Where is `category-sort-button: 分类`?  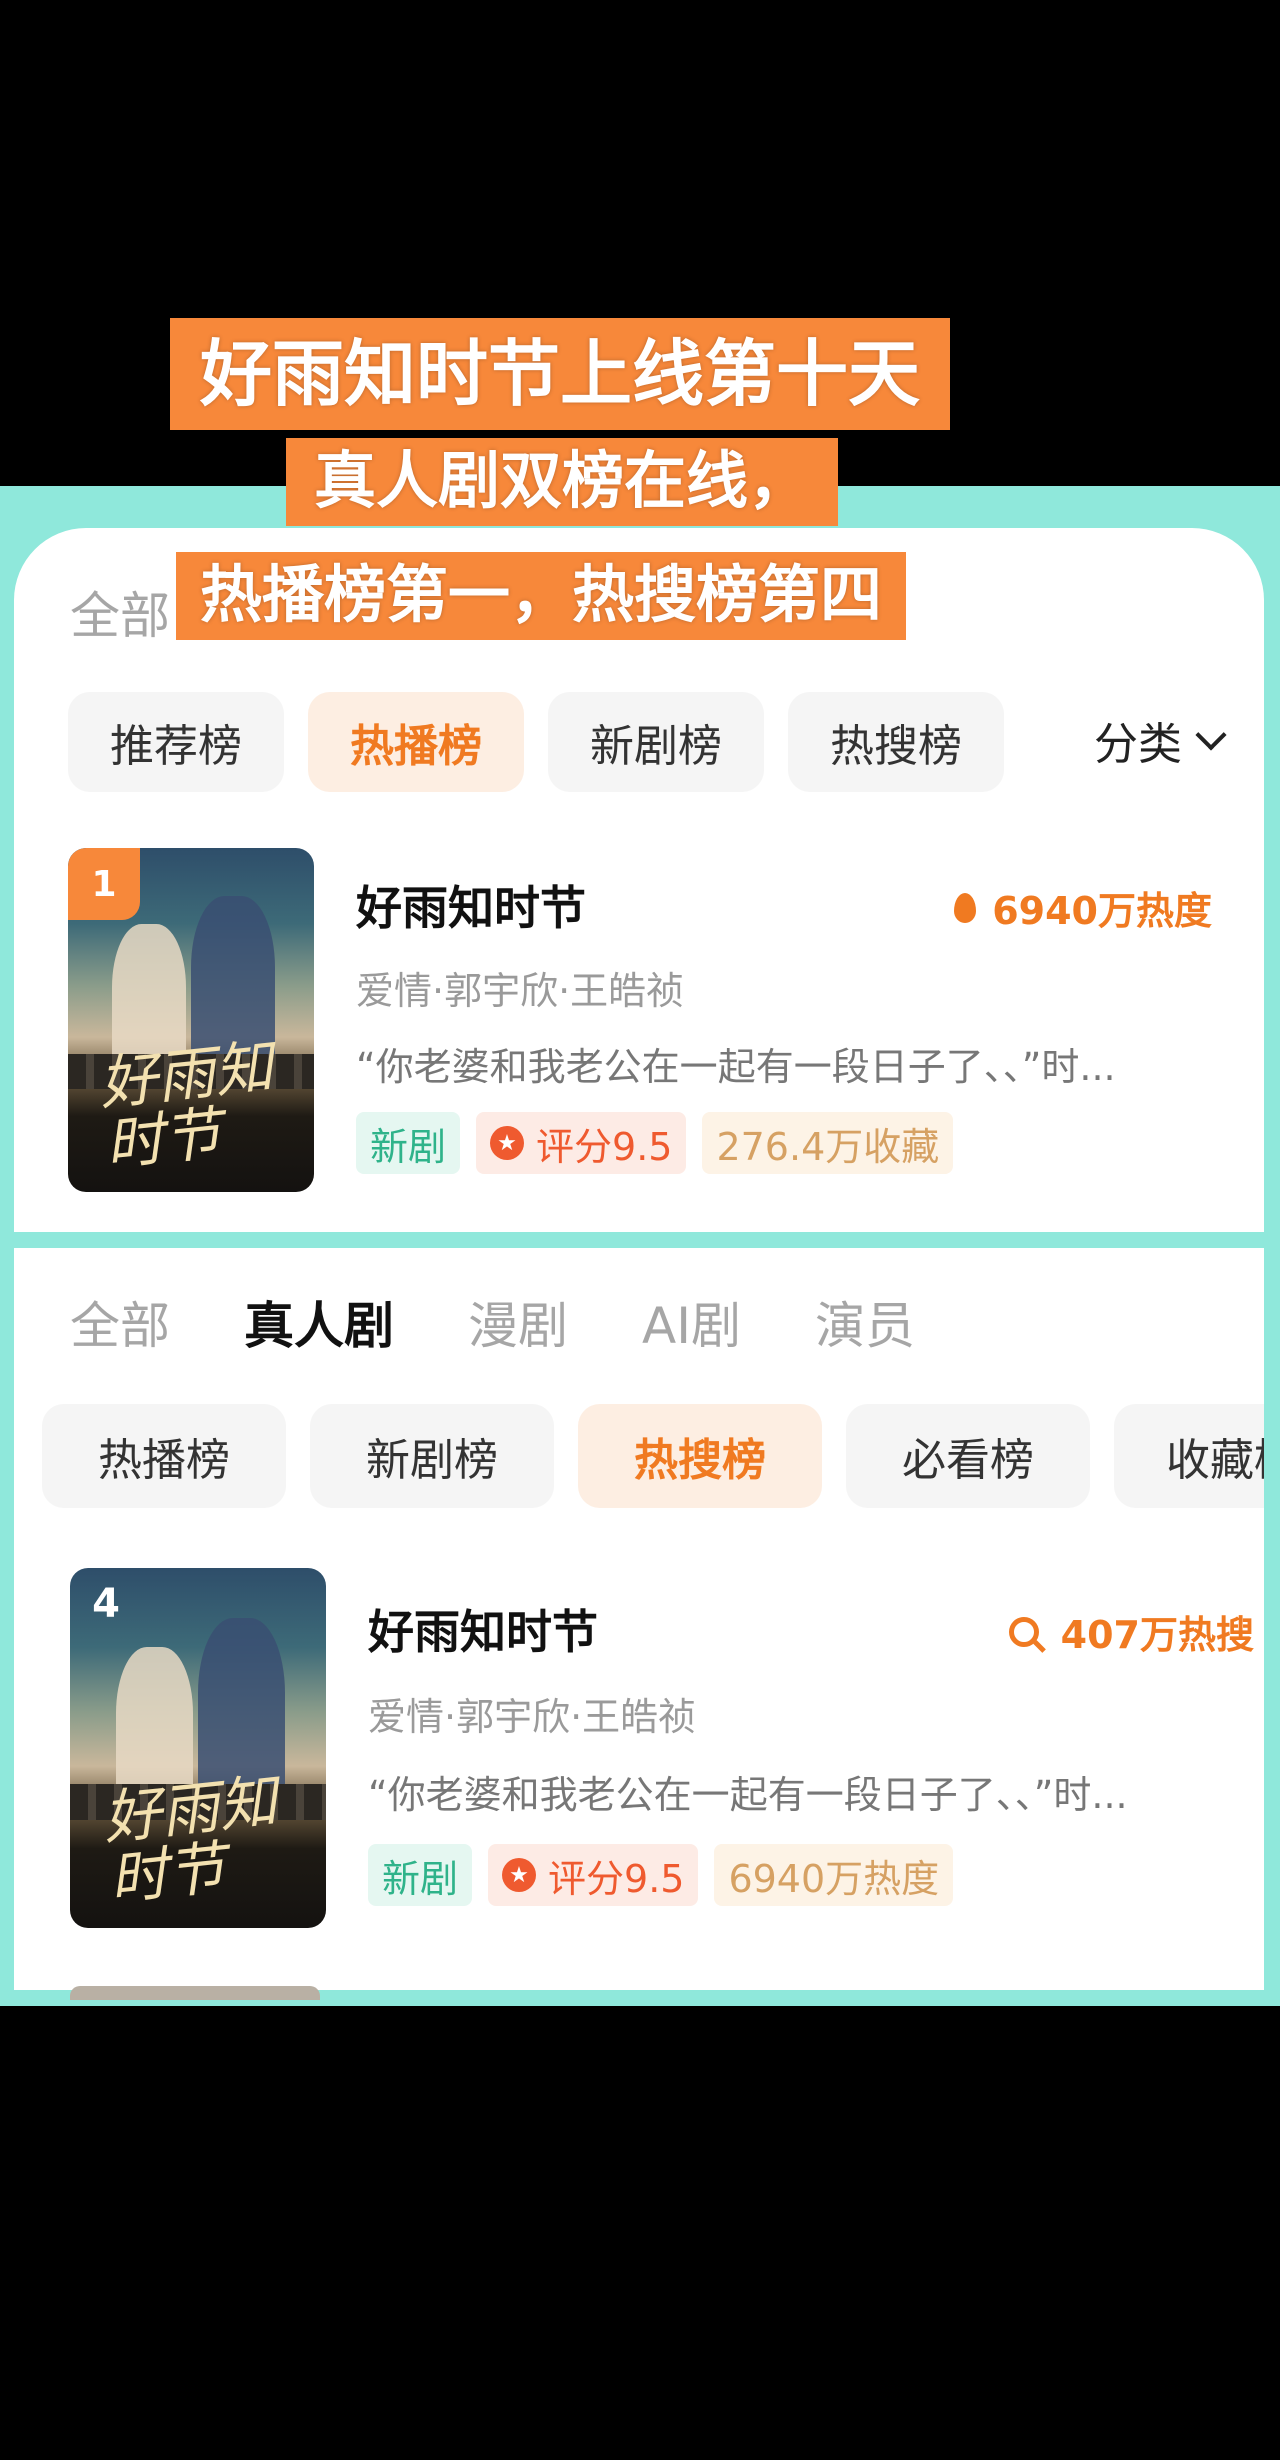
category-sort-button: 分类 is located at coordinates (1150, 740).